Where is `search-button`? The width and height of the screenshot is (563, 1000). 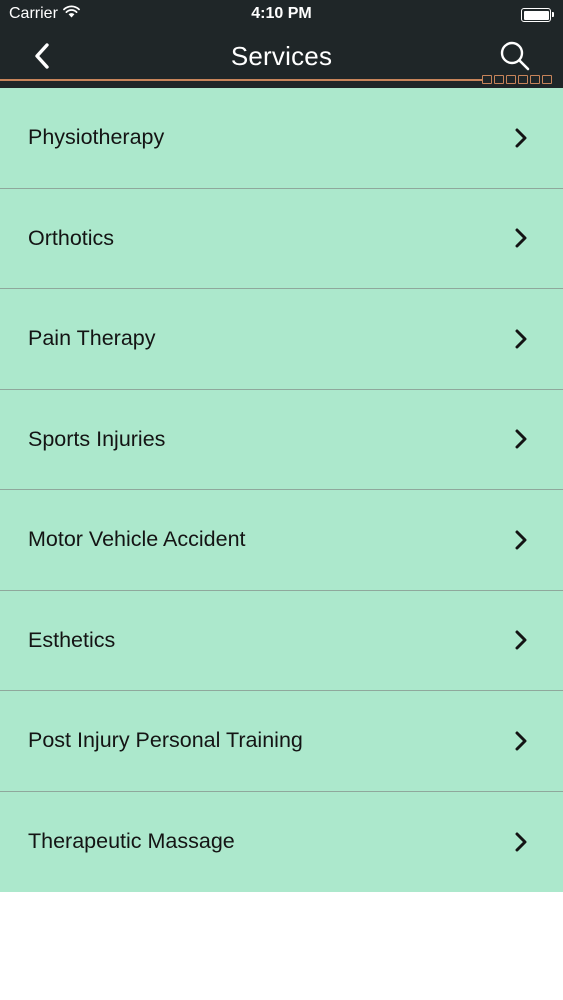
search-button is located at coordinates (515, 58).